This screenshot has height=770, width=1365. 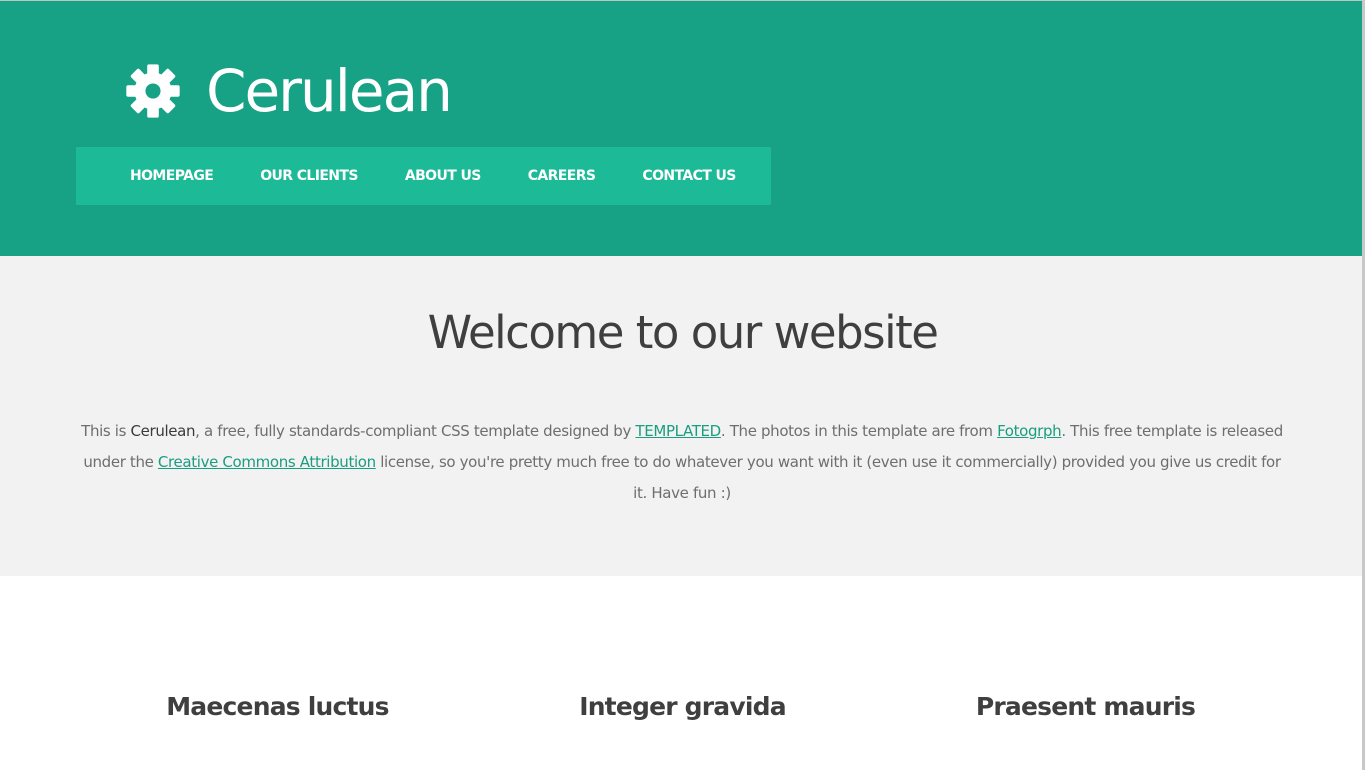 What do you see at coordinates (682, 706) in the screenshot?
I see `feature-title: Integer gravida` at bounding box center [682, 706].